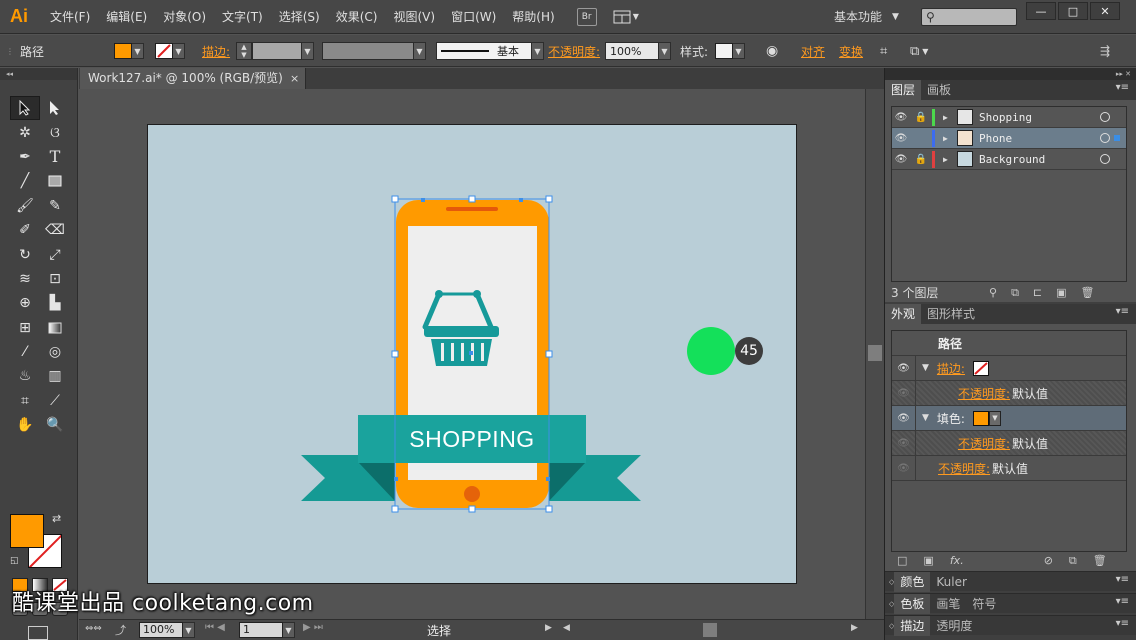 The width and height of the screenshot is (1136, 640). I want to click on tab-stroke: 描边, so click(912, 625).